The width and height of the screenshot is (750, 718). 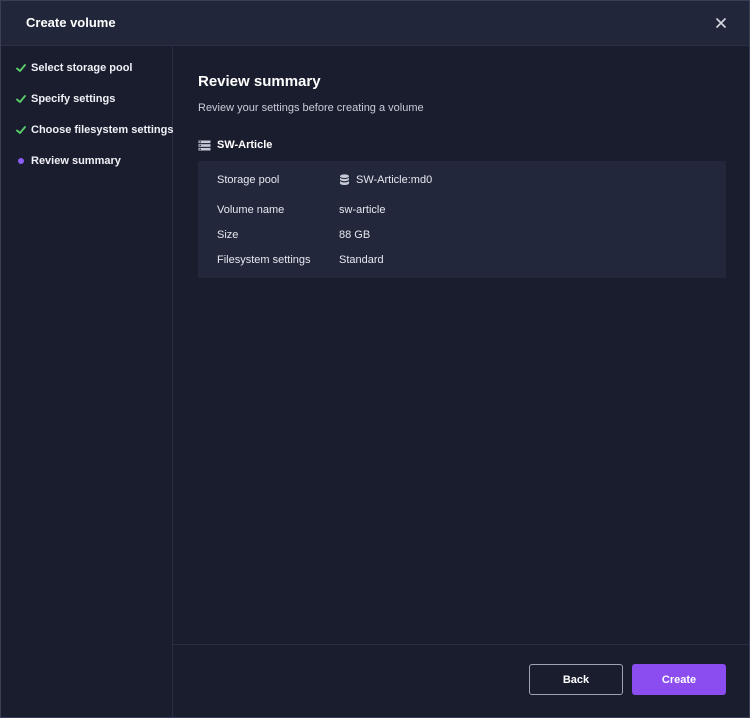 I want to click on summary-value: SW-Article:md0, so click(x=394, y=180).